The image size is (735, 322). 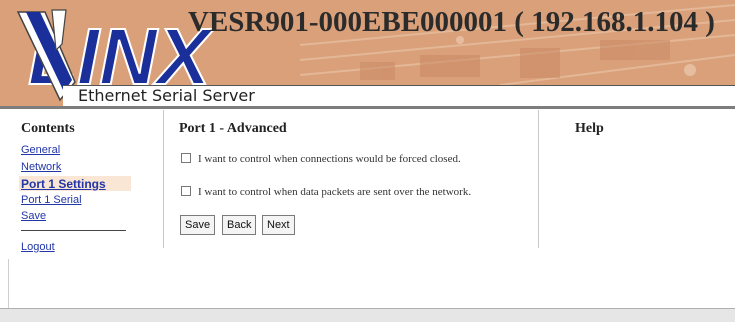 What do you see at coordinates (367, 315) in the screenshot?
I see `footer-bar` at bounding box center [367, 315].